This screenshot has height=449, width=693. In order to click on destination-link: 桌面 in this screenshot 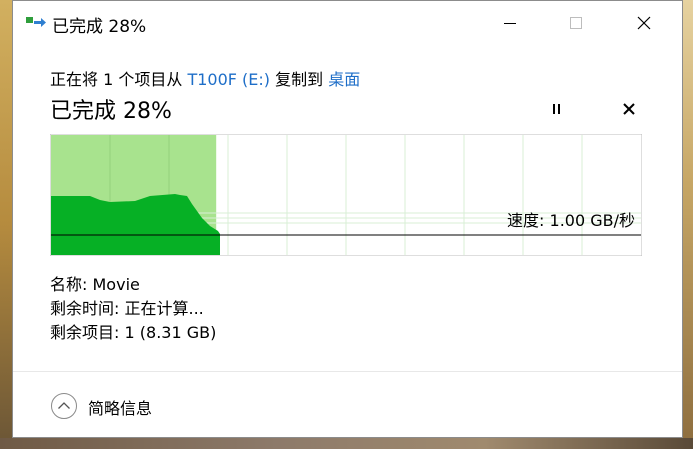, I will do `click(344, 79)`.